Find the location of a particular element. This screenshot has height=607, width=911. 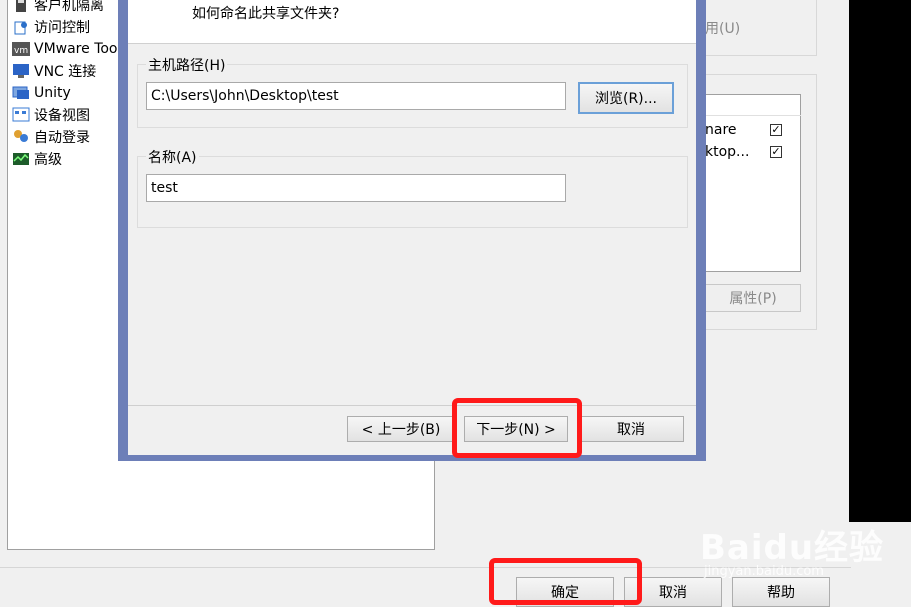

wizard-header: 如何命名此共享文件夹? is located at coordinates (412, 22).